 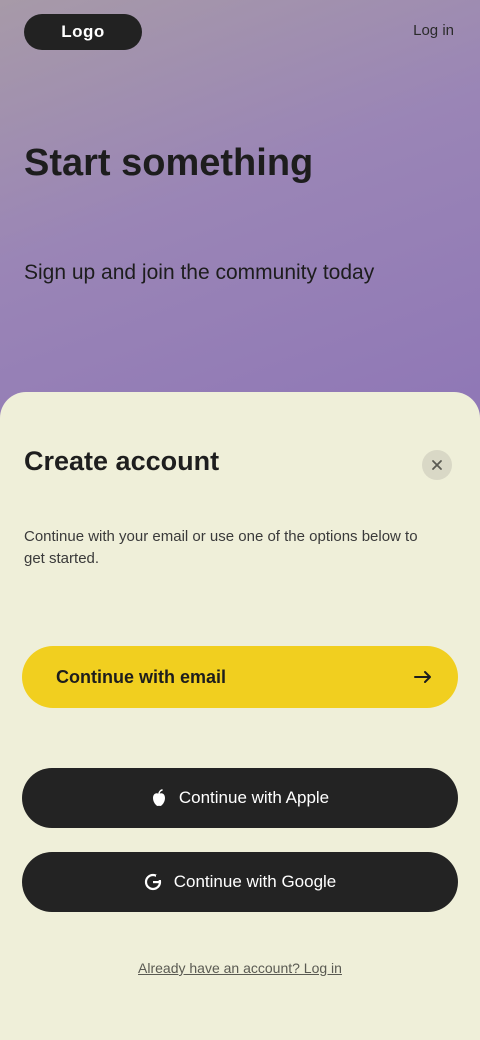 What do you see at coordinates (159, 798) in the screenshot?
I see `apple-icon` at bounding box center [159, 798].